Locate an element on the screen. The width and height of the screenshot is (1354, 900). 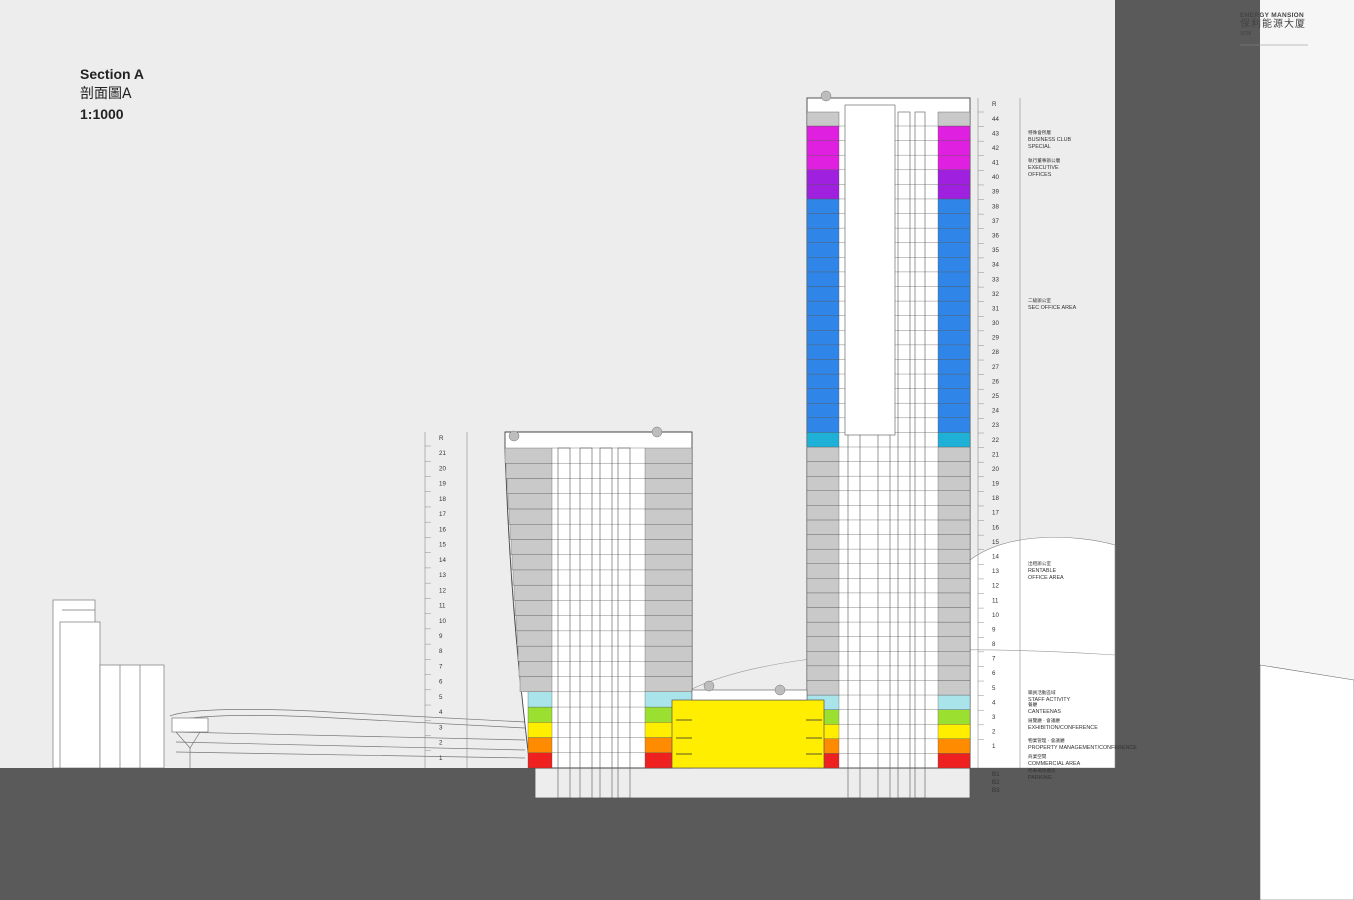
zone-label-cn: 職員活動區域 is located at coordinates (1042, 692).